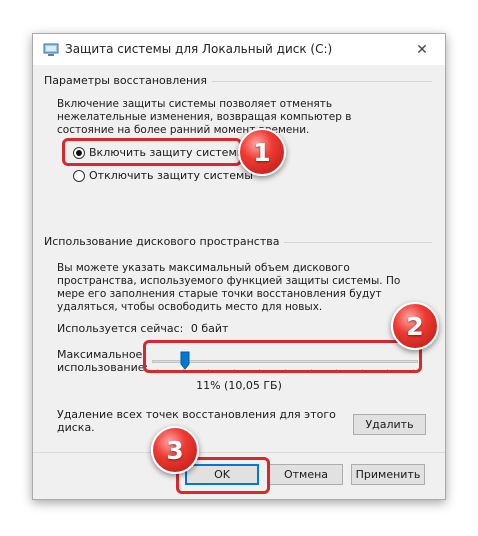 This screenshot has height=536, width=478. I want to click on footer-separator, so click(239, 452).